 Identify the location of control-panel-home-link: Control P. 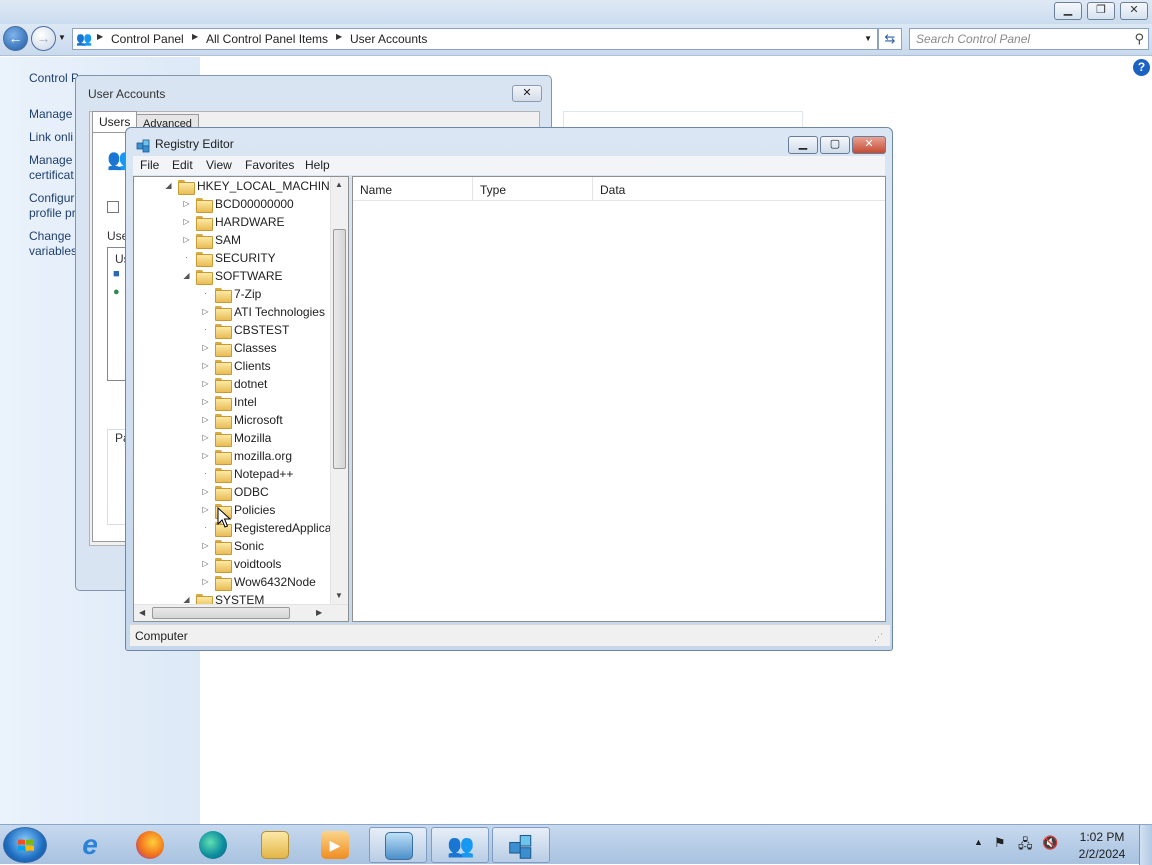
(54, 78).